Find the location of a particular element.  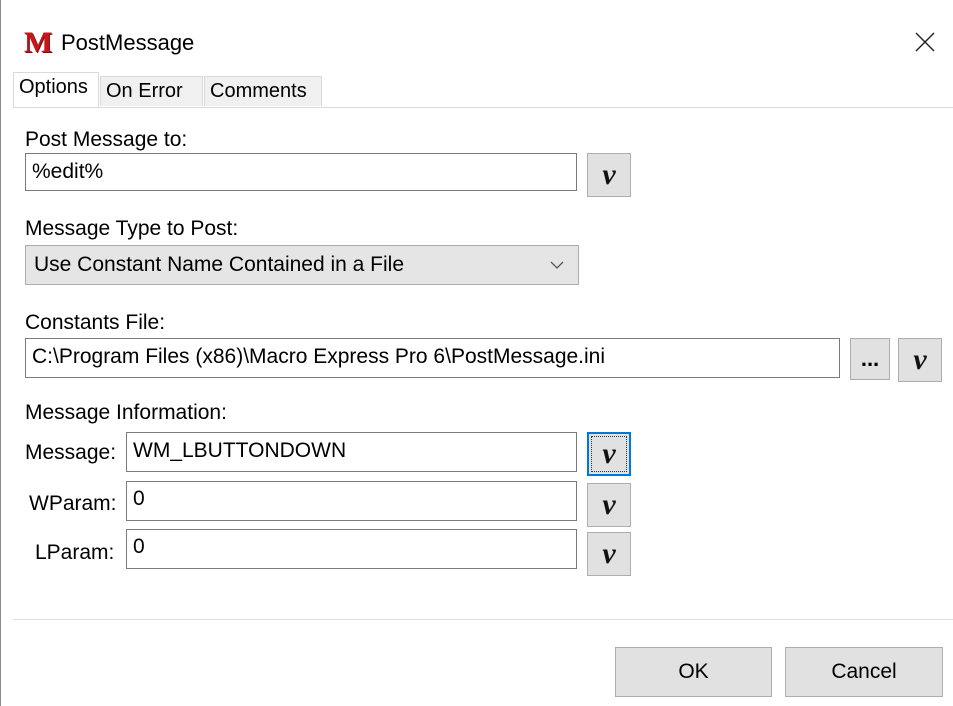

wparam-variable-button: v is located at coordinates (609, 505).